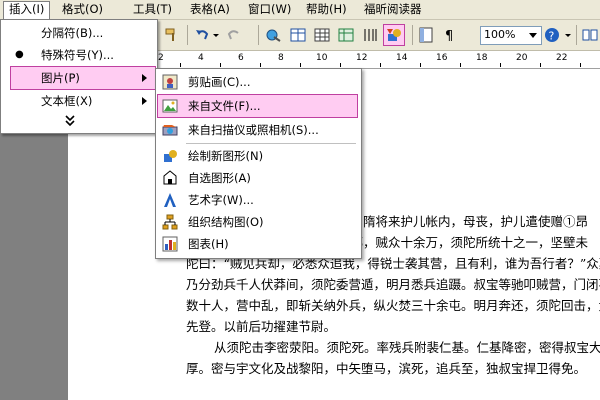 This screenshot has height=400, width=600. I want to click on horizontal-ruler: 2 4 6 8 10 12 14 16 18 20 22, so click(375, 60).